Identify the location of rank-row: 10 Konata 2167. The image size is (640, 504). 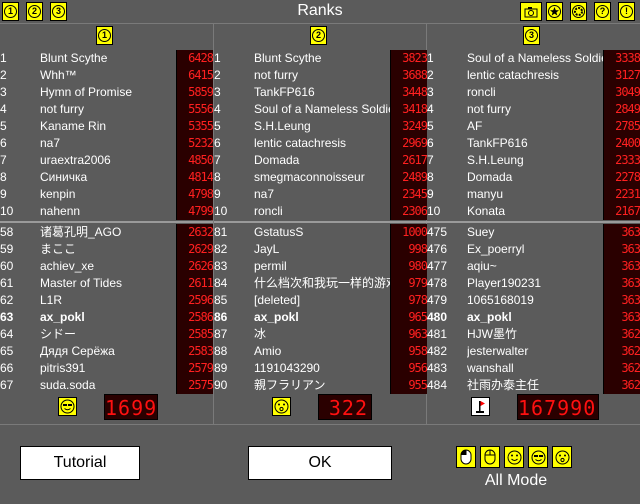
(533, 211).